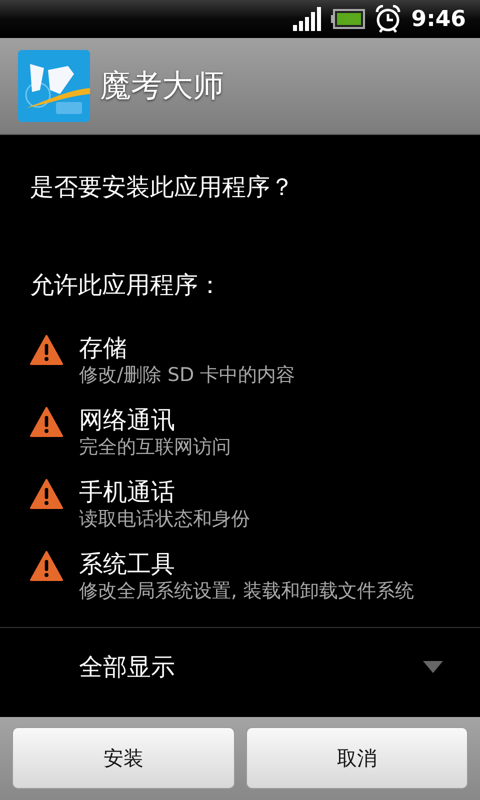 This screenshot has width=480, height=800. Describe the element at coordinates (127, 420) in the screenshot. I see `permission-title: 网络通讯` at that location.